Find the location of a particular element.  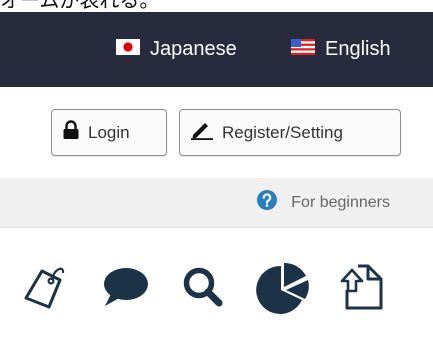

login-label: Login is located at coordinates (109, 132).